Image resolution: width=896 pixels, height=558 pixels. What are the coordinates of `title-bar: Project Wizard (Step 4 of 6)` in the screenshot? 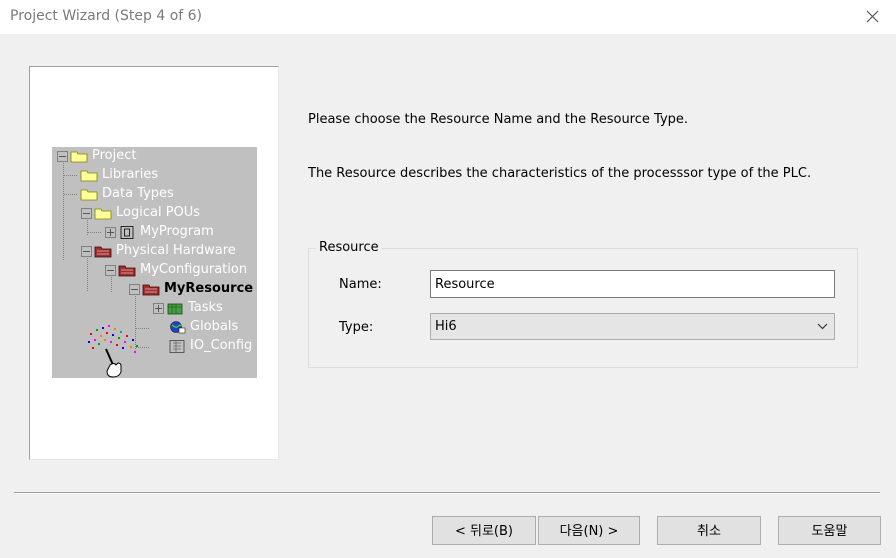 It's located at (448, 17).